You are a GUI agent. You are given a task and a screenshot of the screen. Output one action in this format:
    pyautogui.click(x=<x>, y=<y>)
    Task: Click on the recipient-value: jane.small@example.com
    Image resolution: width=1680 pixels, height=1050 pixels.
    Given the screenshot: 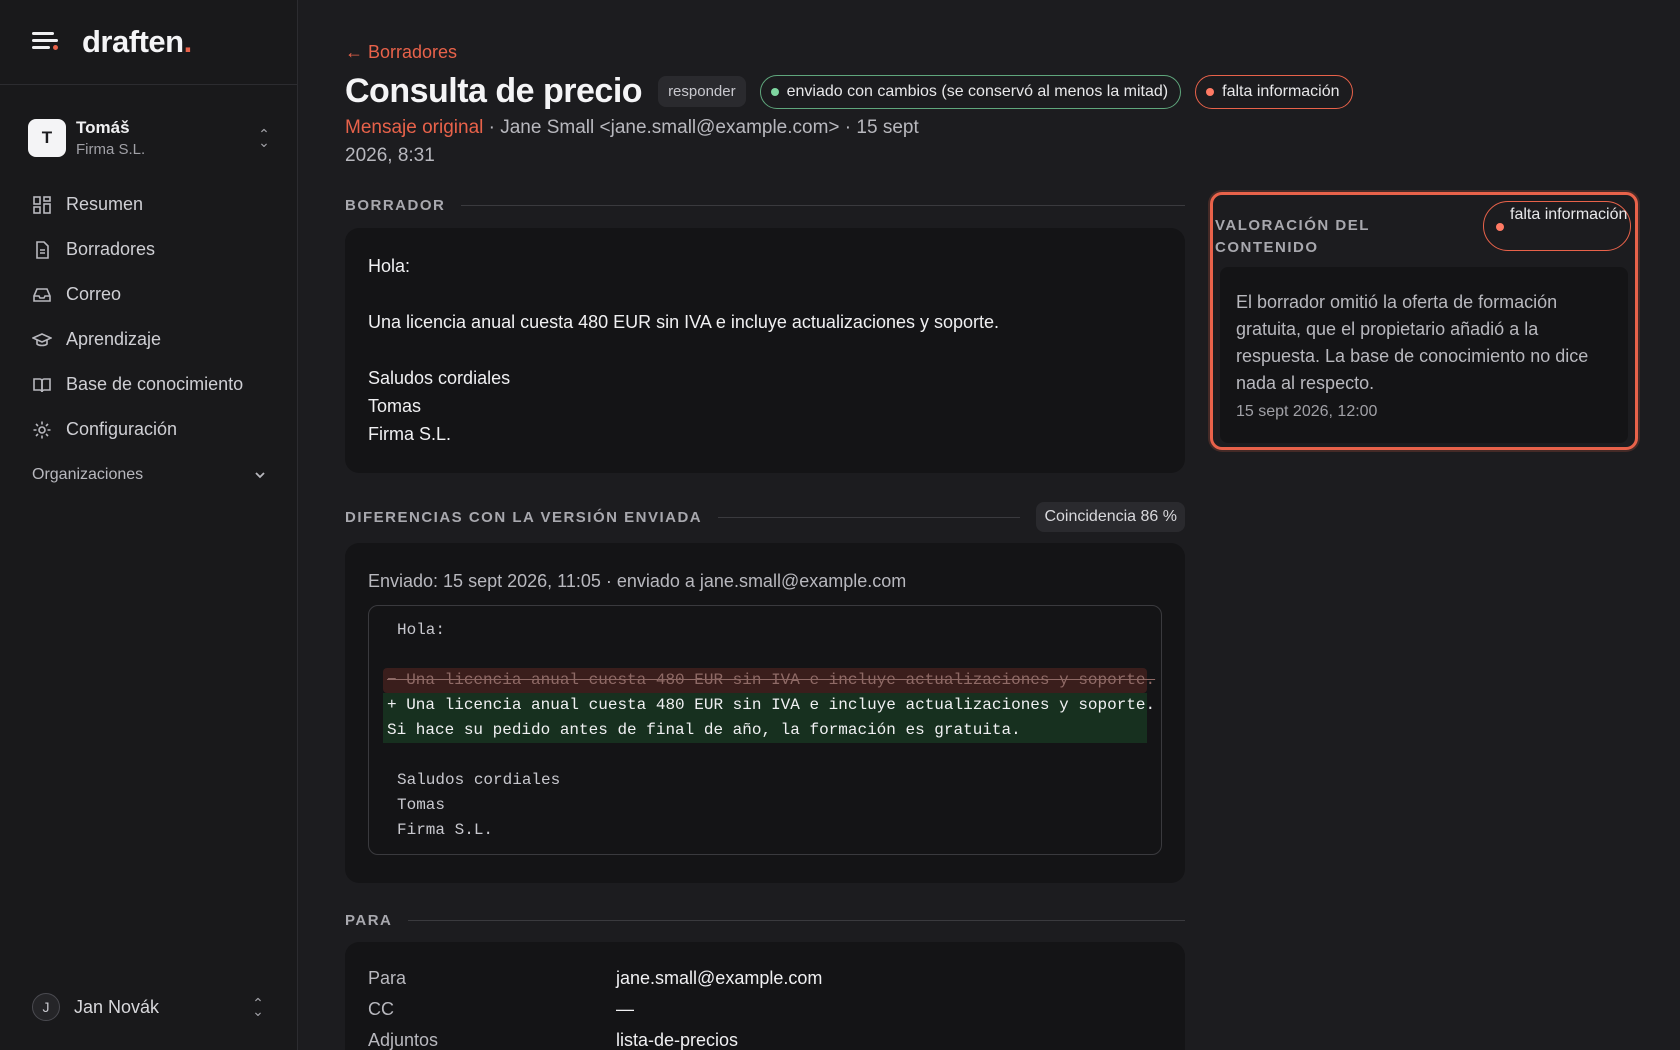 What is the action you would take?
    pyautogui.click(x=719, y=978)
    